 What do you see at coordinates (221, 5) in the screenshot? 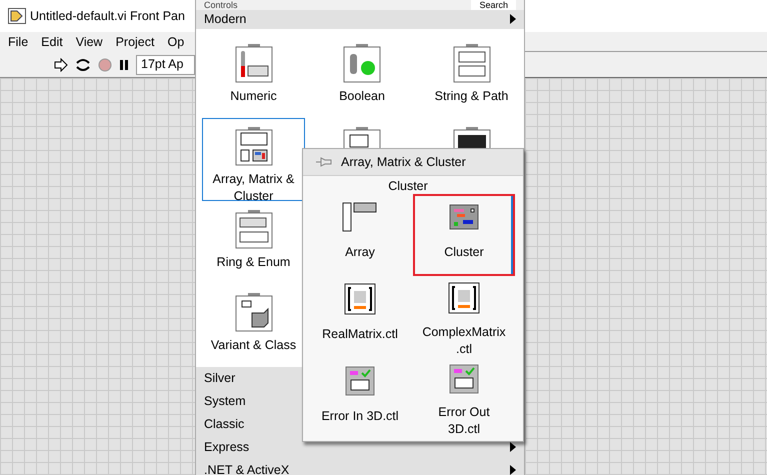
I see `palette-title: Controls` at bounding box center [221, 5].